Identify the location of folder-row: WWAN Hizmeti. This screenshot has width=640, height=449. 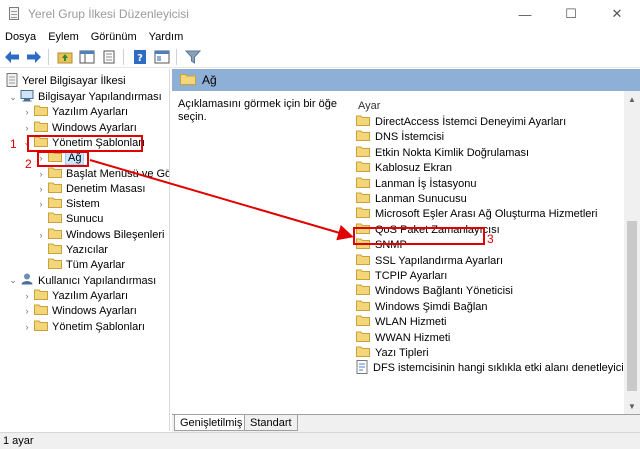
(403, 338).